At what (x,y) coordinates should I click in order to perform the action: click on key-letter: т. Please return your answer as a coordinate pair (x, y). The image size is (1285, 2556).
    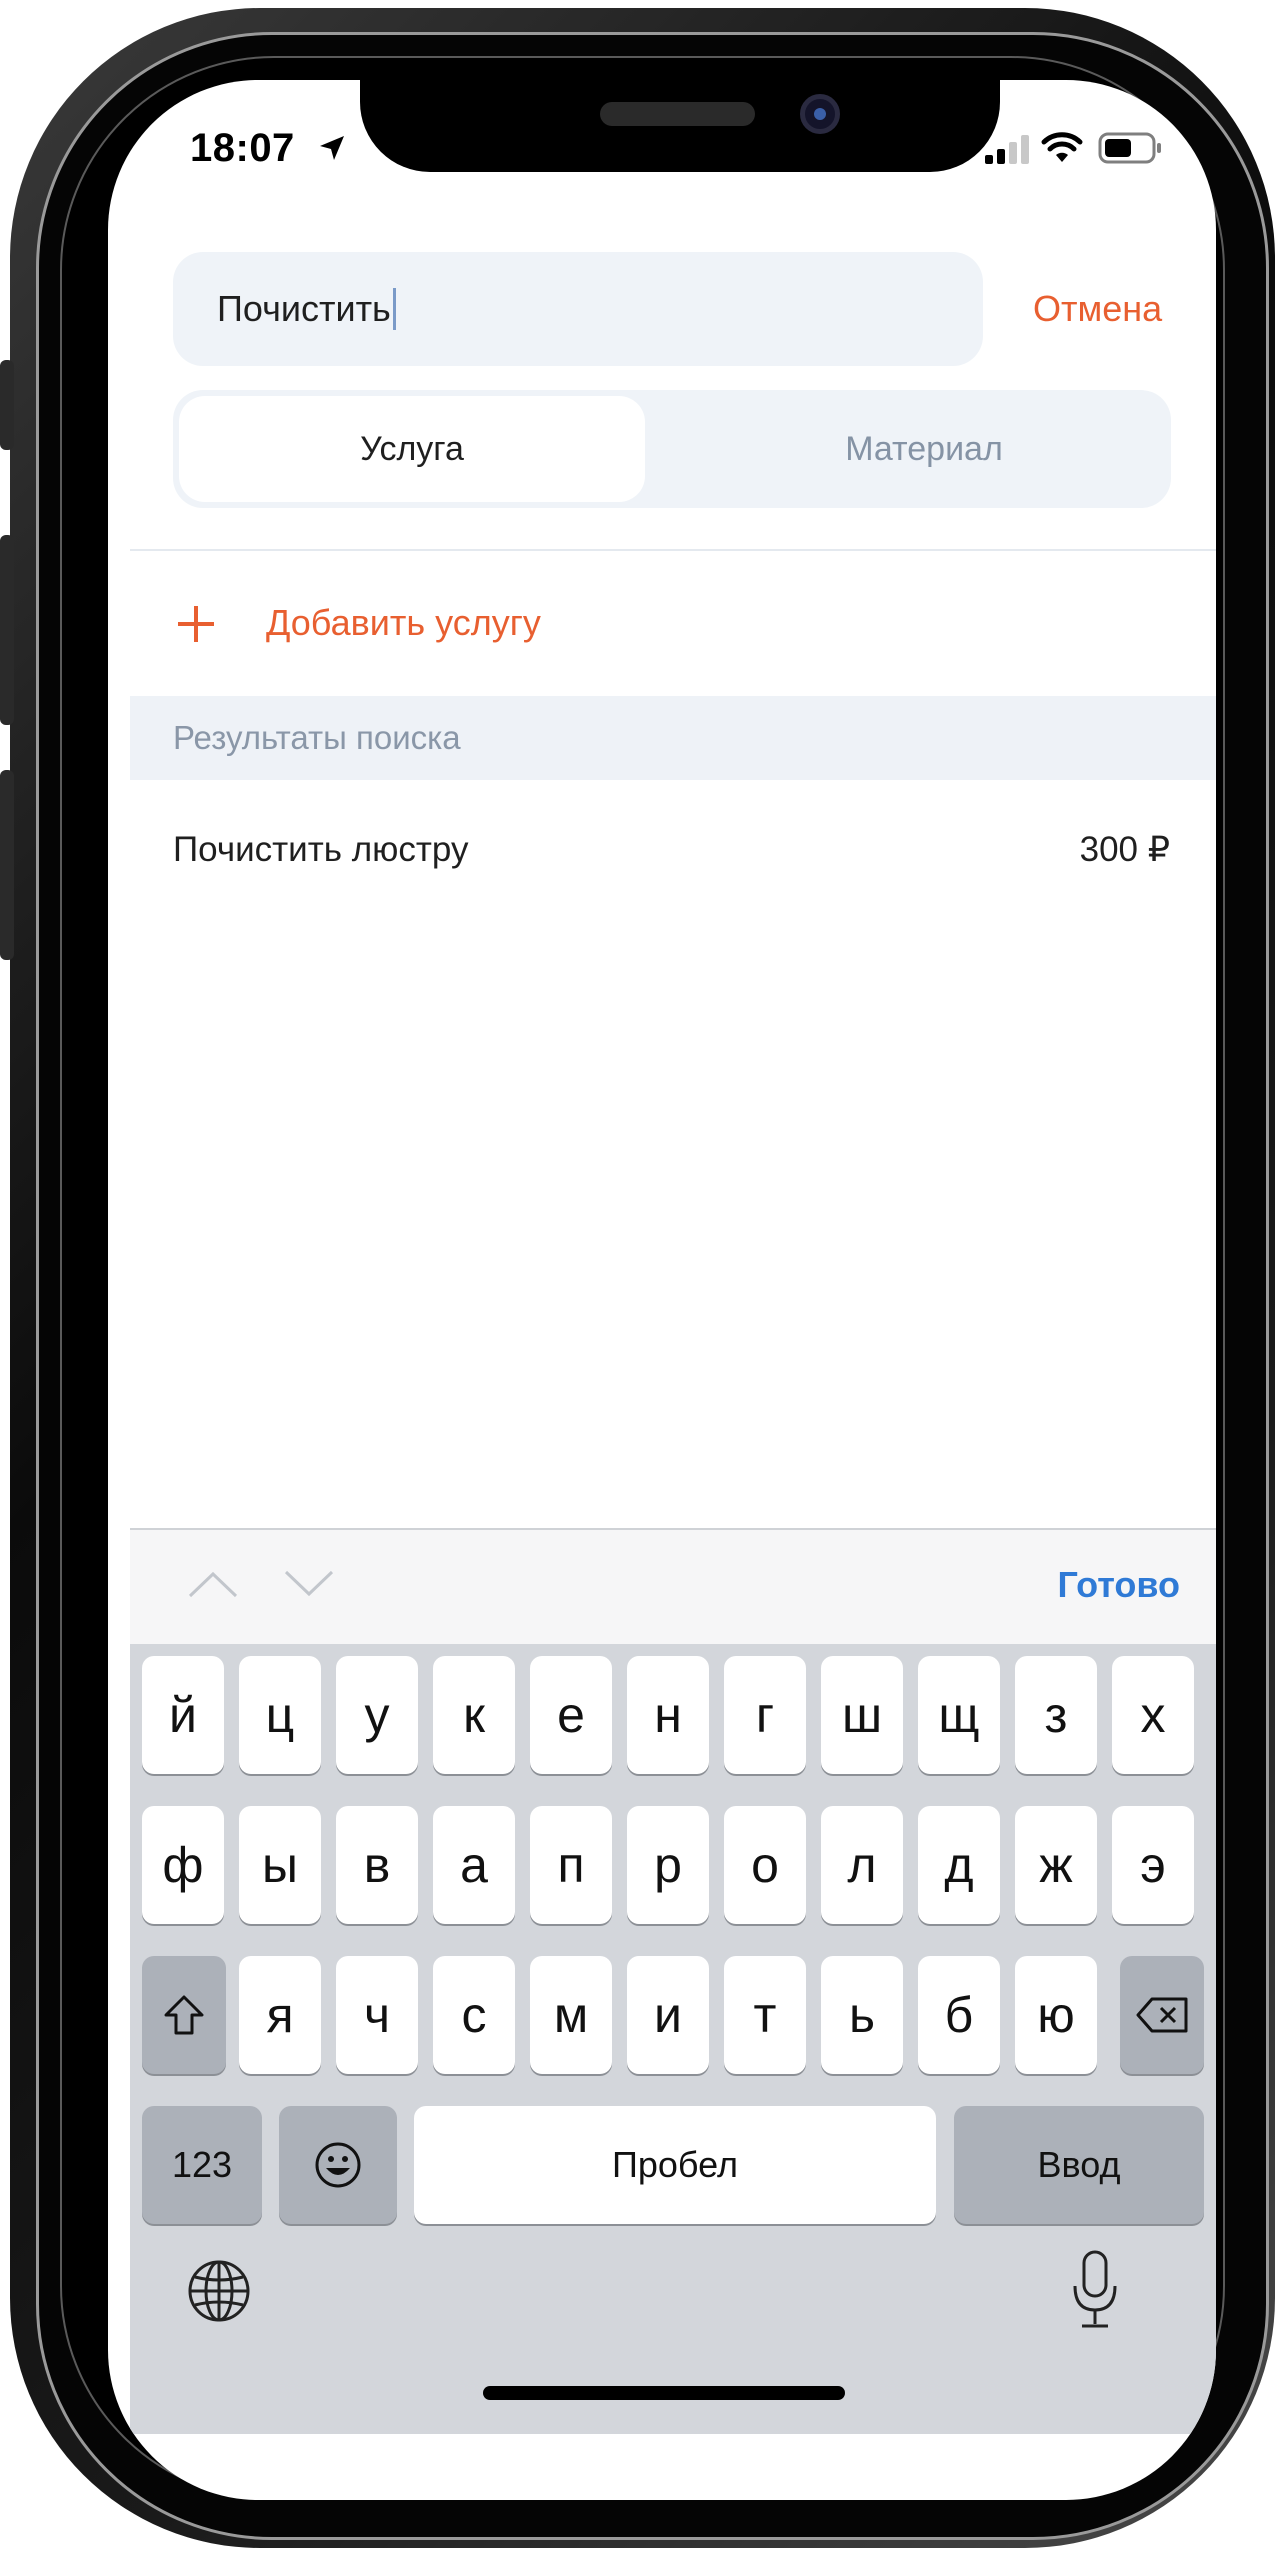
    Looking at the image, I should click on (765, 2015).